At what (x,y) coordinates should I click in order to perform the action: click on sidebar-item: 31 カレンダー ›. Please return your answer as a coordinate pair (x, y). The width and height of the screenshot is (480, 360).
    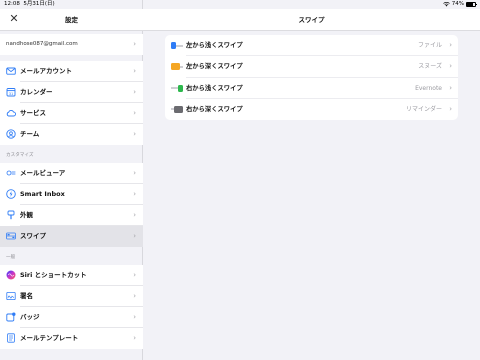
    Looking at the image, I should click on (71, 92).